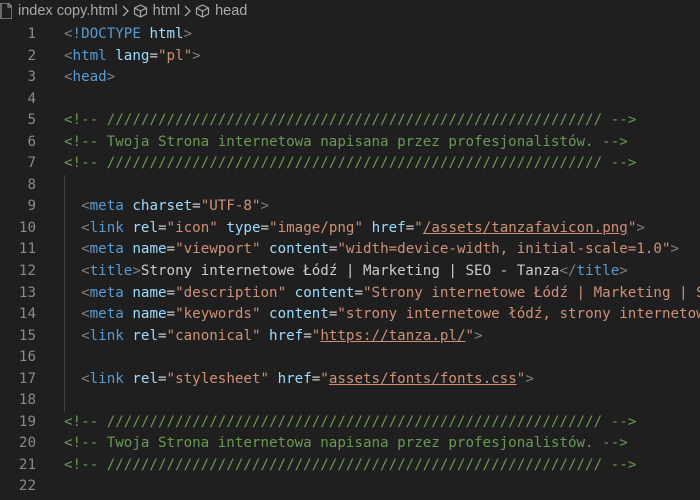 This screenshot has height=500, width=700. Describe the element at coordinates (166, 11) in the screenshot. I see `breadcrumb-symbol-html-label: html` at that location.